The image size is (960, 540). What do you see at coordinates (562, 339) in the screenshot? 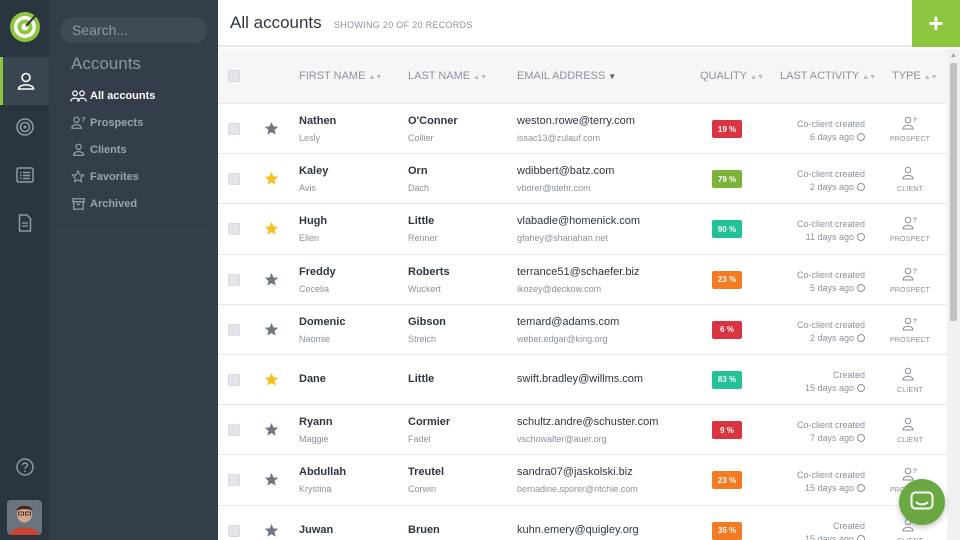
I see `email-address-secondary: weber.edgar@king.org` at bounding box center [562, 339].